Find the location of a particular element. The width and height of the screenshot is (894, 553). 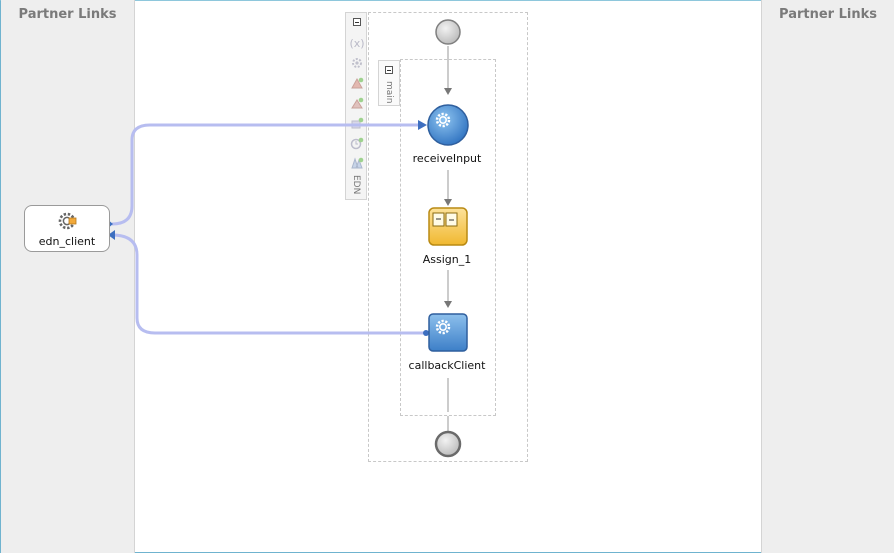

partner-link-edn-client: edn_client is located at coordinates (67, 228).